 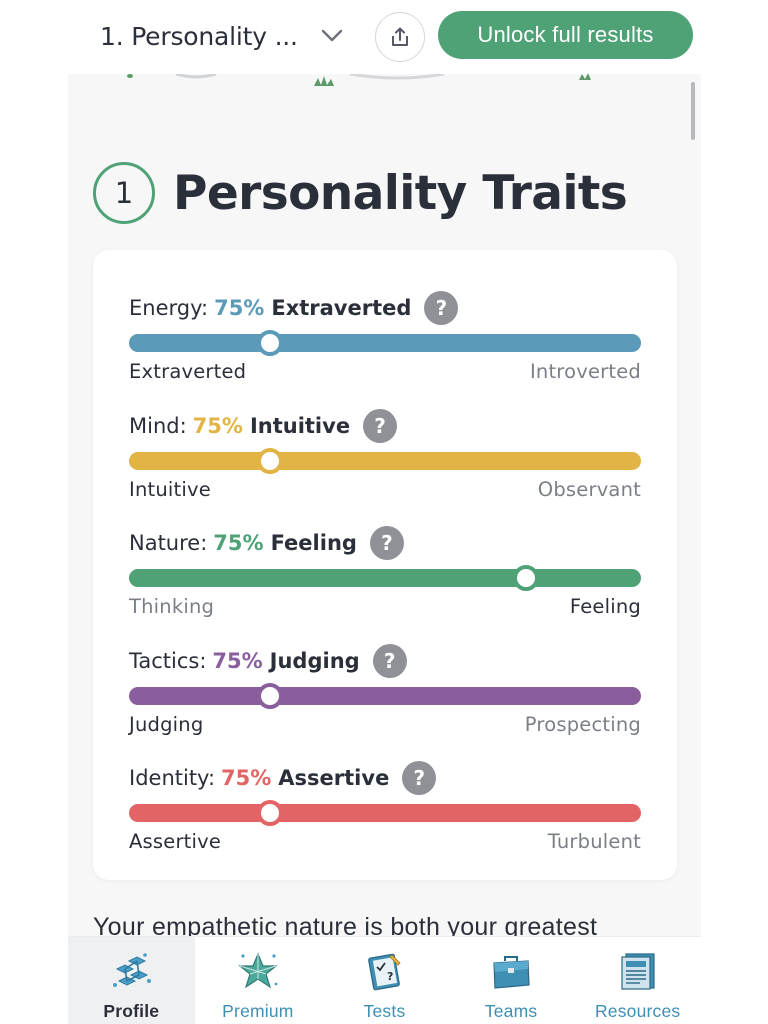 I want to click on bottom-nav: Profile Premium ? Tests Teams Resources, so click(x=384, y=980).